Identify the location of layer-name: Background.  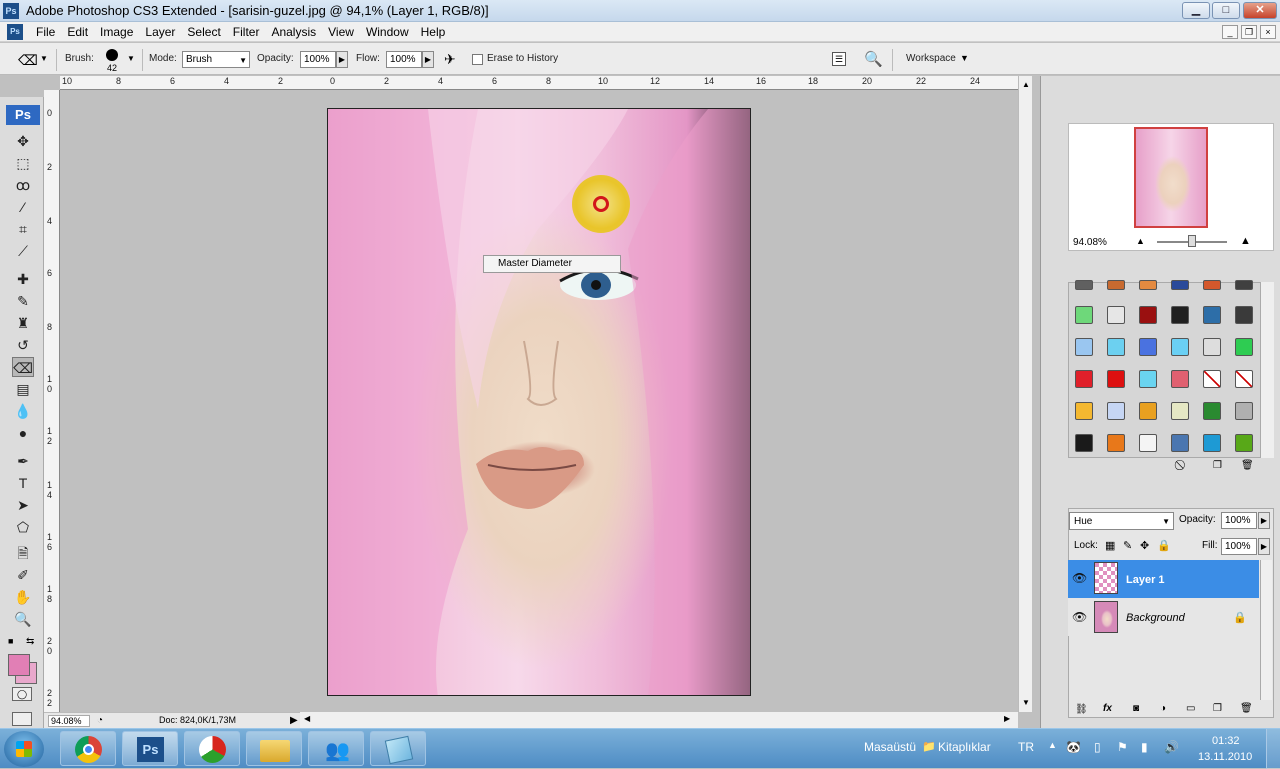
(1155, 618).